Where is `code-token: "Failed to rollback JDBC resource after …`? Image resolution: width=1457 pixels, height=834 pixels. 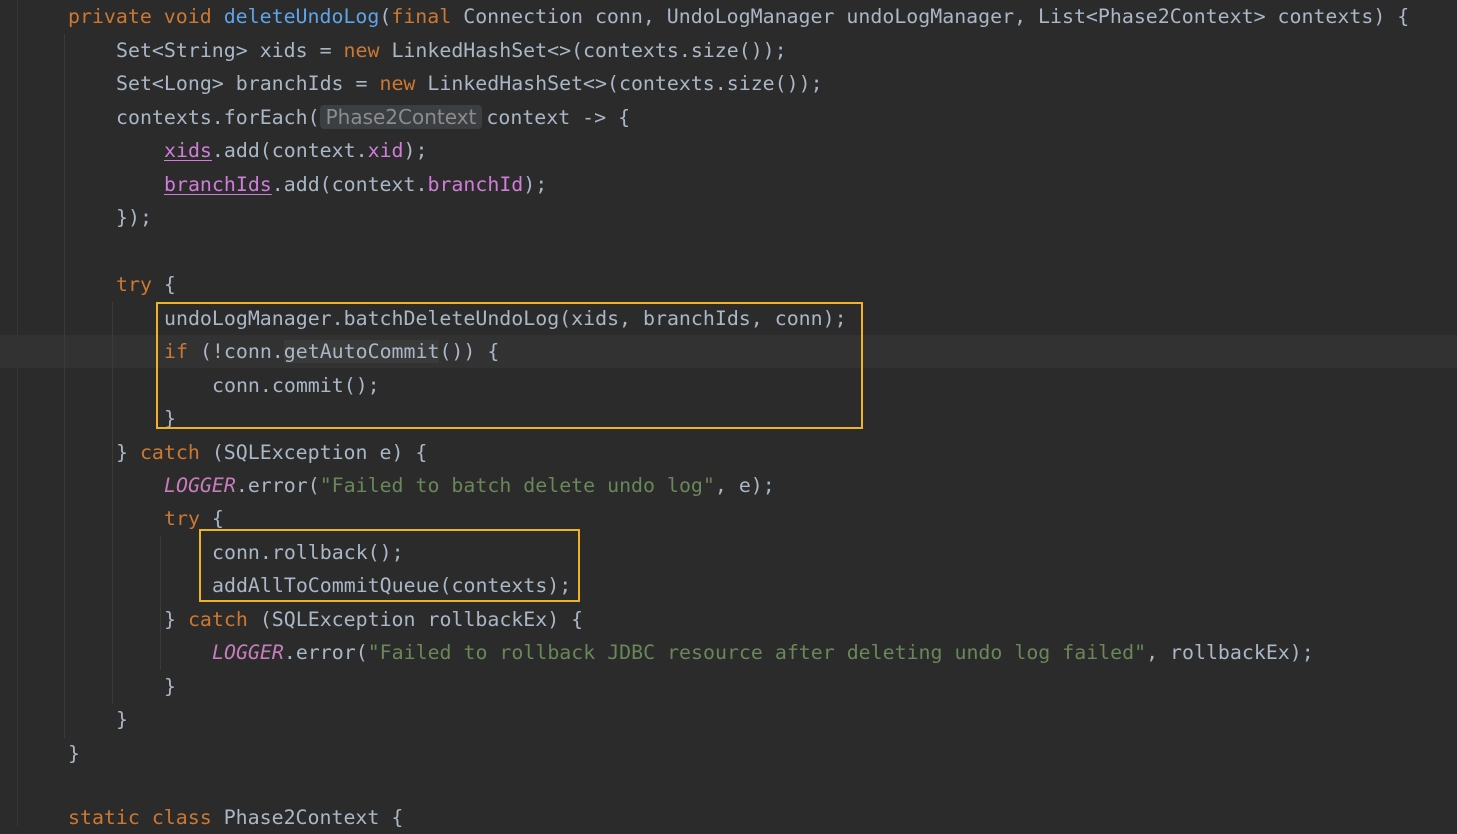 code-token: "Failed to rollback JDBC resource after … is located at coordinates (757, 652).